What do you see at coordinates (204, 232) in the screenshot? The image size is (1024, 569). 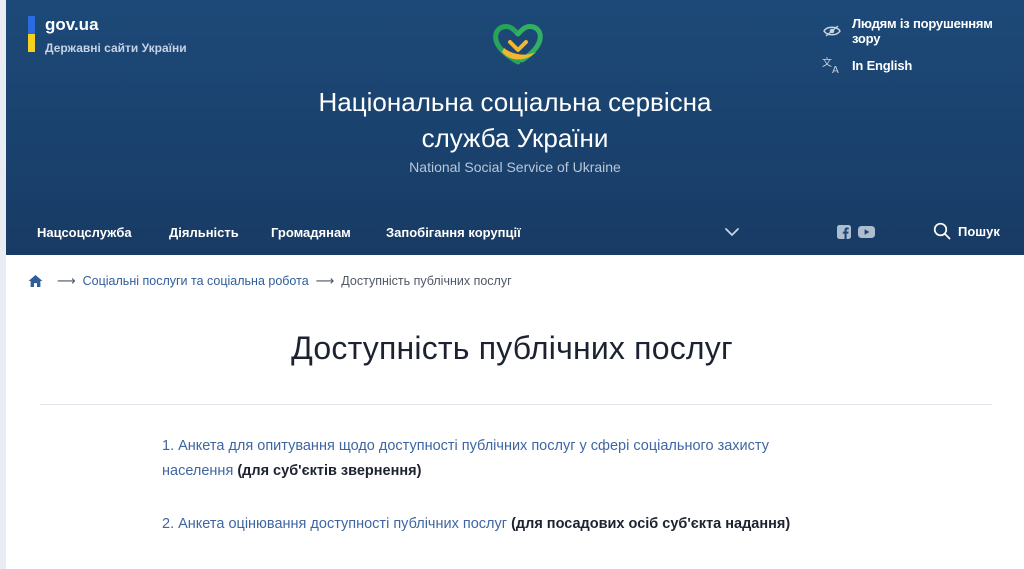 I see `nav-item-activity: Діяльність` at bounding box center [204, 232].